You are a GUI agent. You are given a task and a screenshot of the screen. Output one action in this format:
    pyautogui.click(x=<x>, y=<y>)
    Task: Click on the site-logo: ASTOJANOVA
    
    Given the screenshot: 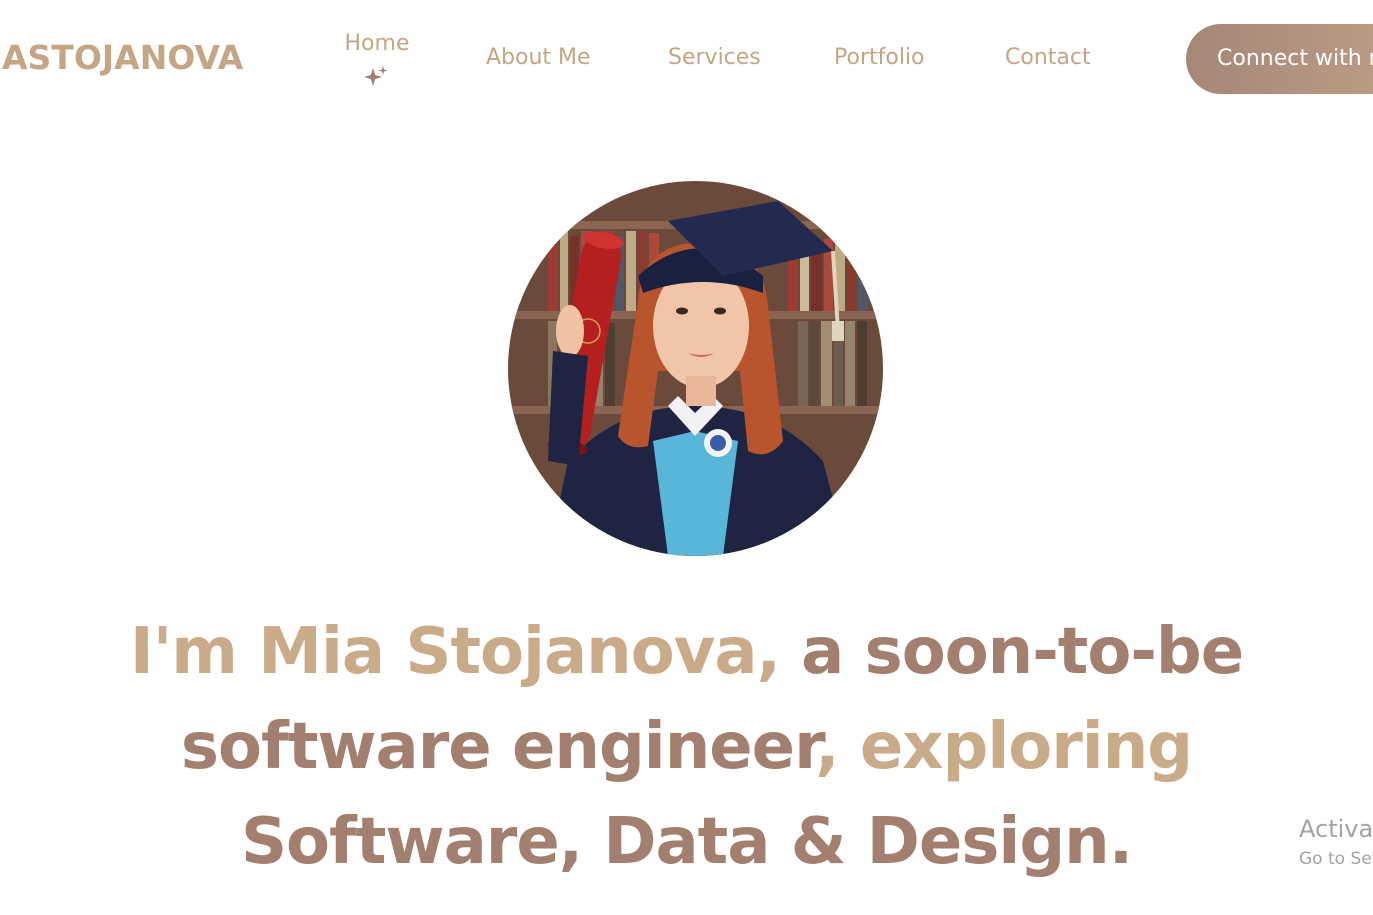 What is the action you would take?
    pyautogui.click(x=122, y=57)
    